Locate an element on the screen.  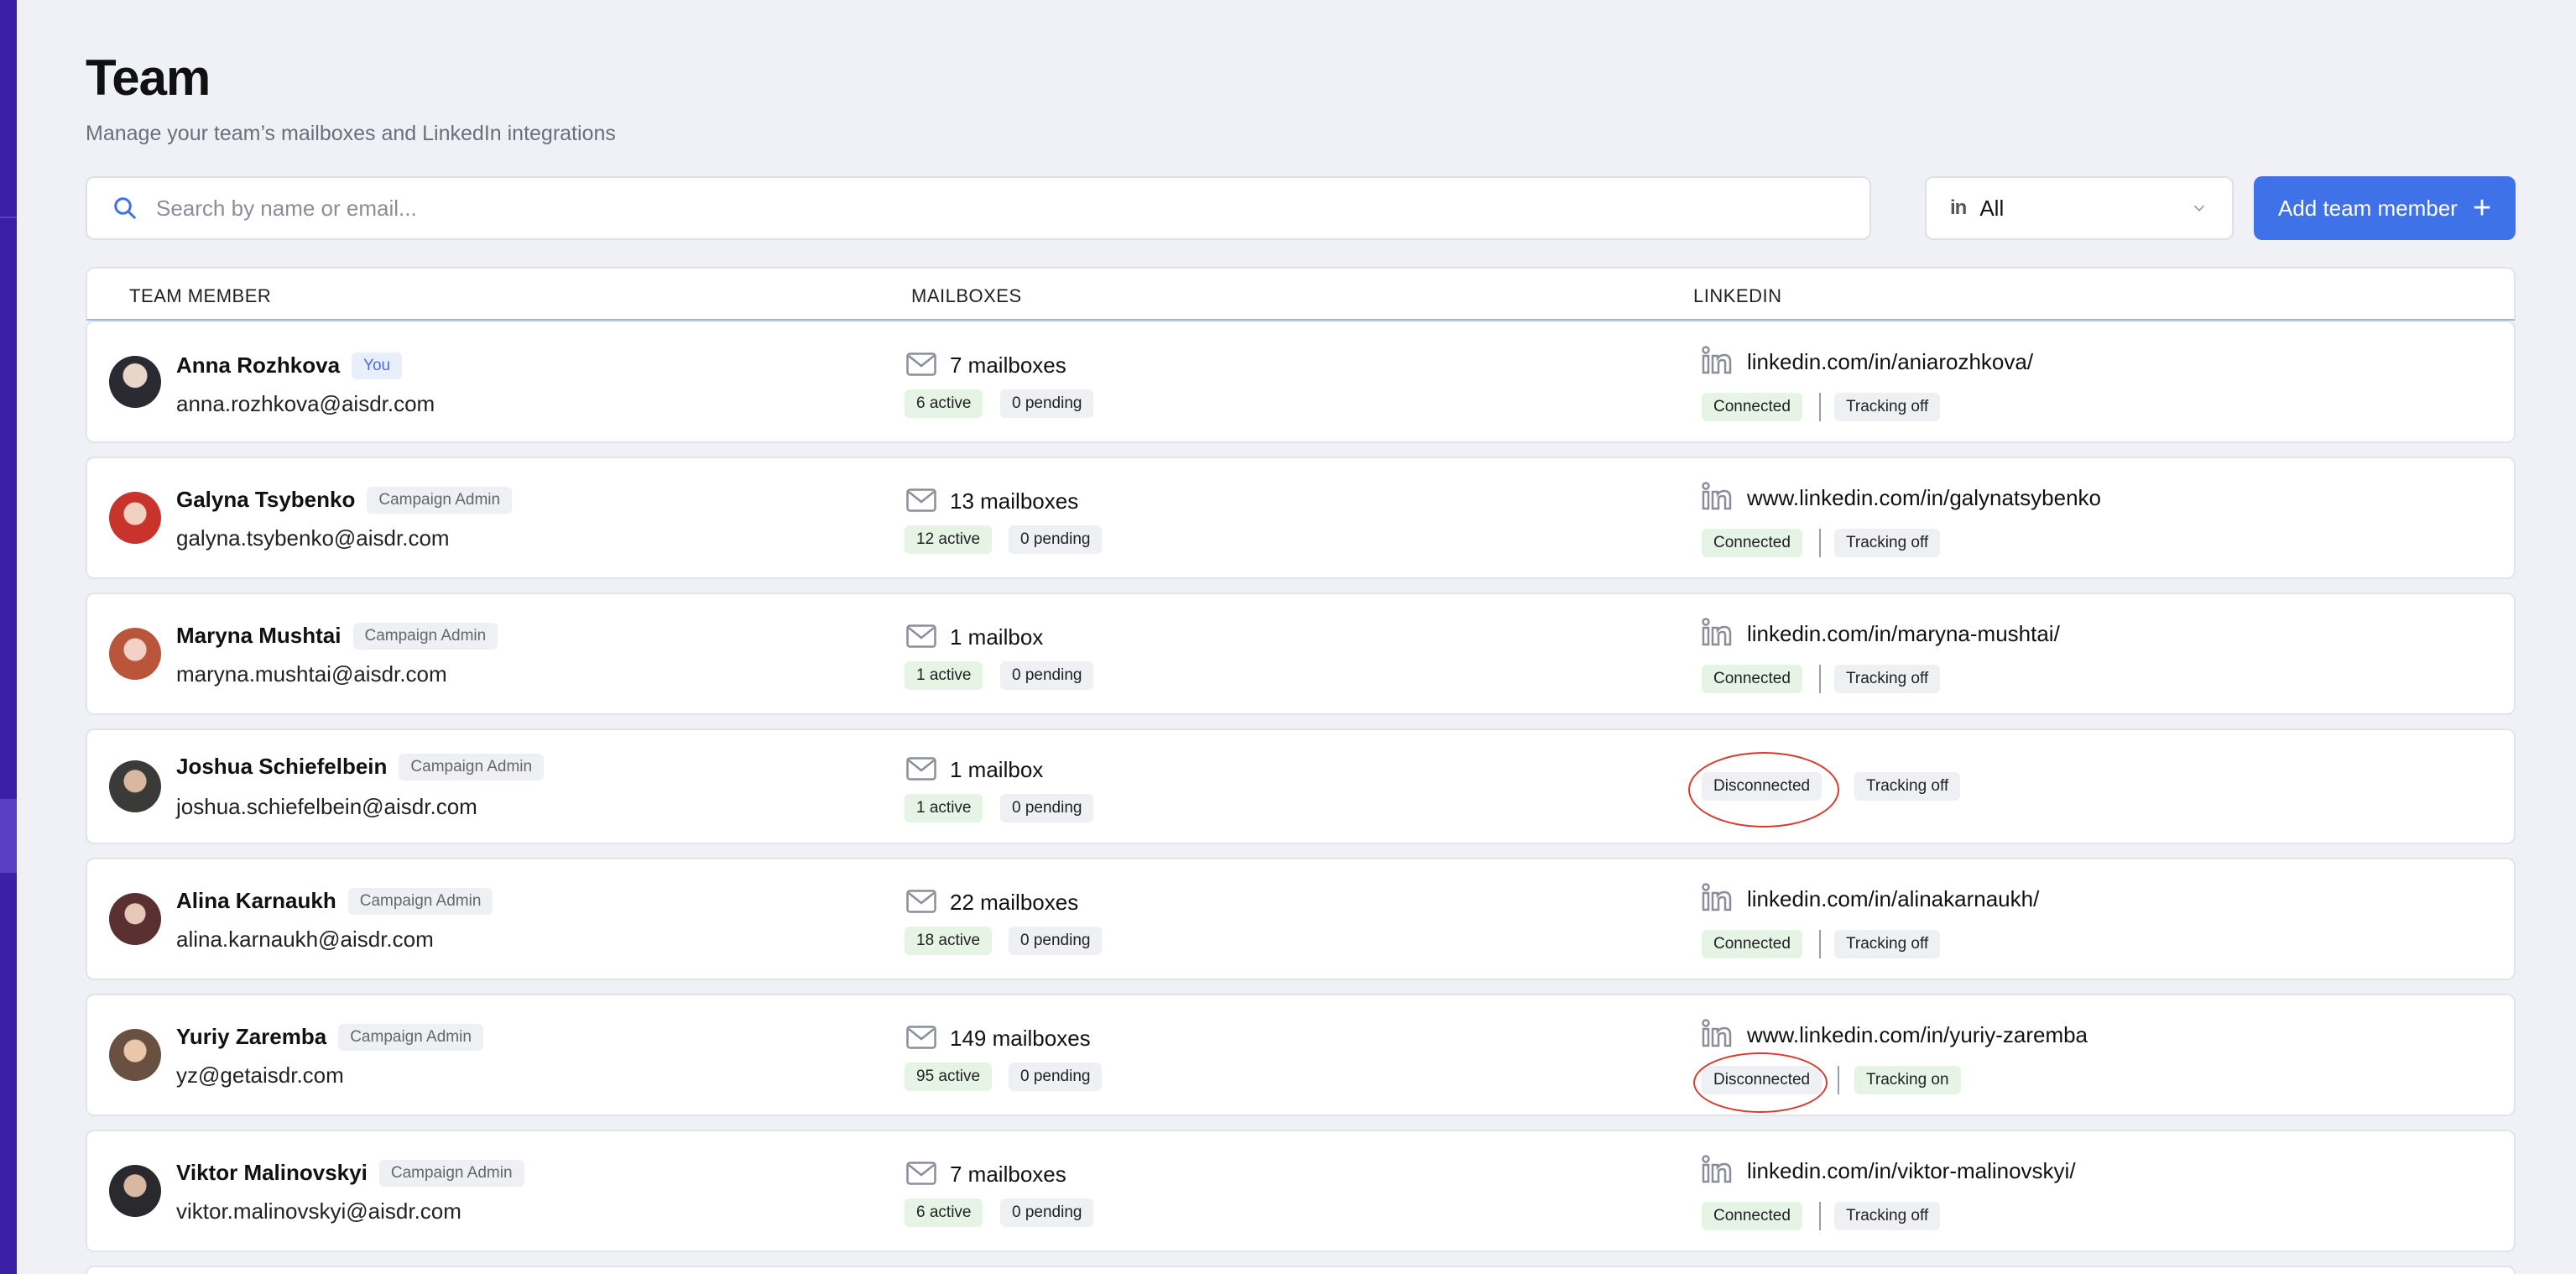
linkedin-url: www.linkedin.com/in/yuriy-zaremba is located at coordinates (1917, 1035).